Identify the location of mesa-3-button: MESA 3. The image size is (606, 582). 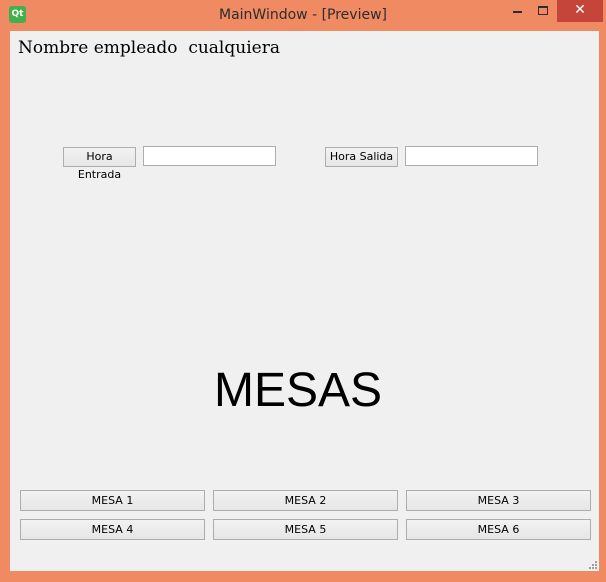
(498, 500).